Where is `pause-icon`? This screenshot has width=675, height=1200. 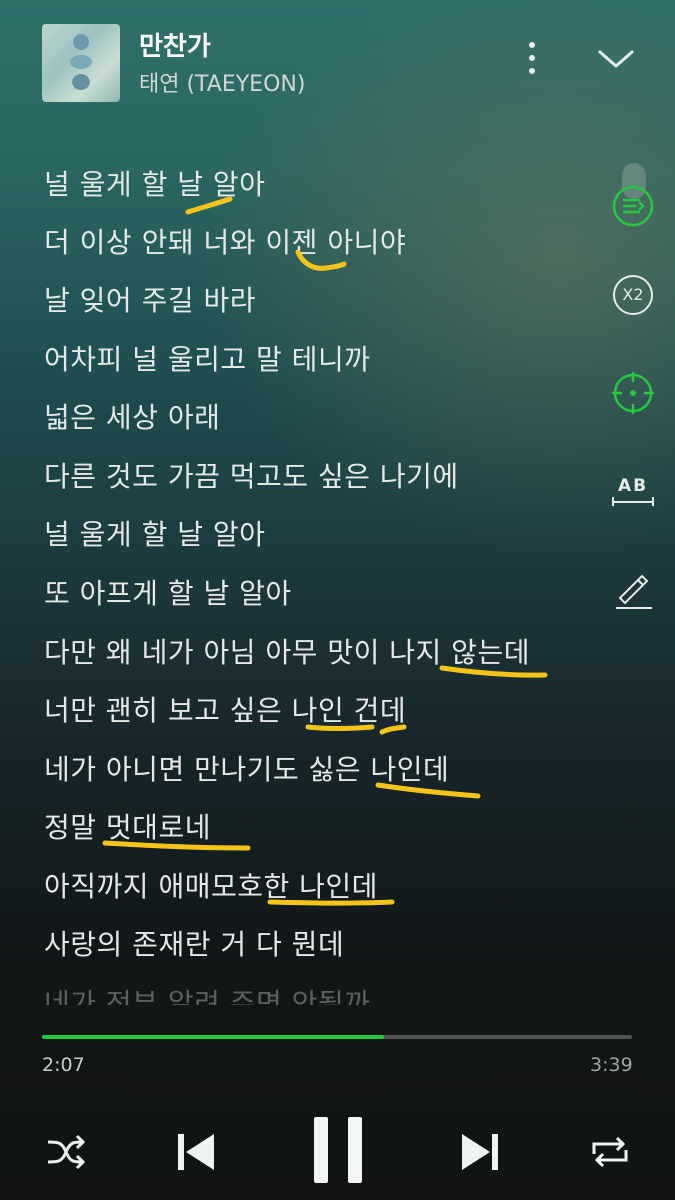
pause-icon is located at coordinates (338, 1150).